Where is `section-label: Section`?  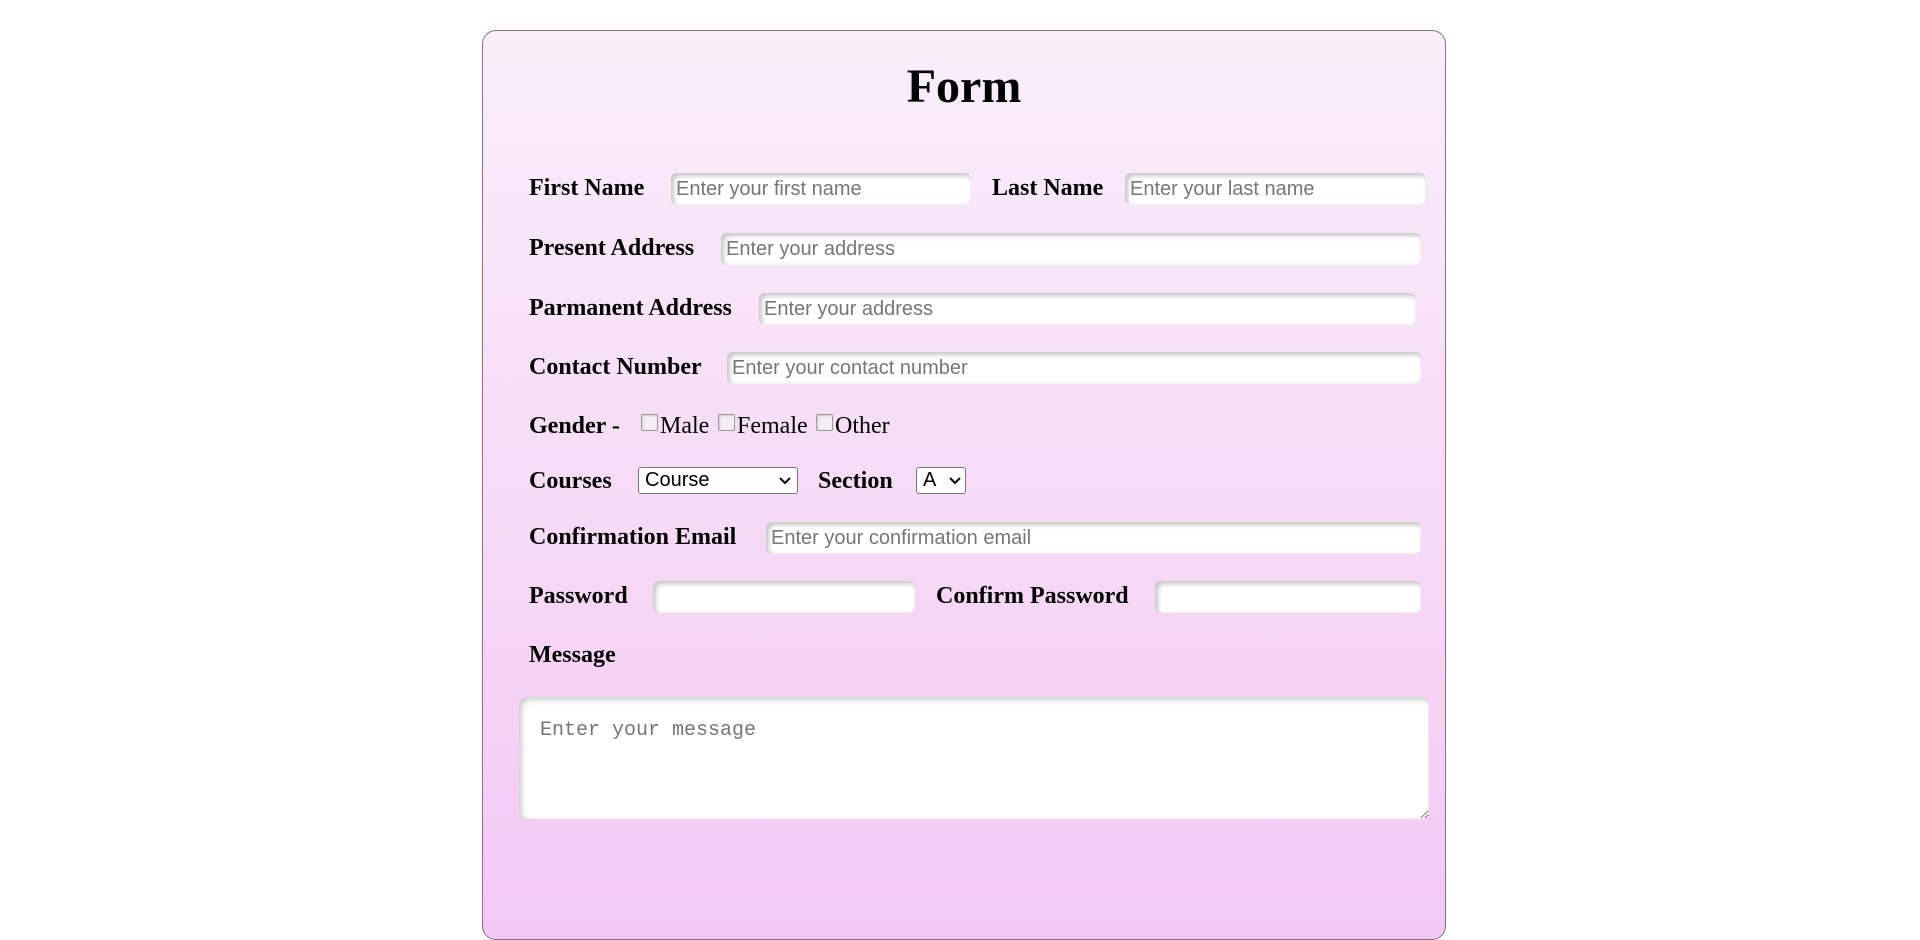
section-label: Section is located at coordinates (855, 481).